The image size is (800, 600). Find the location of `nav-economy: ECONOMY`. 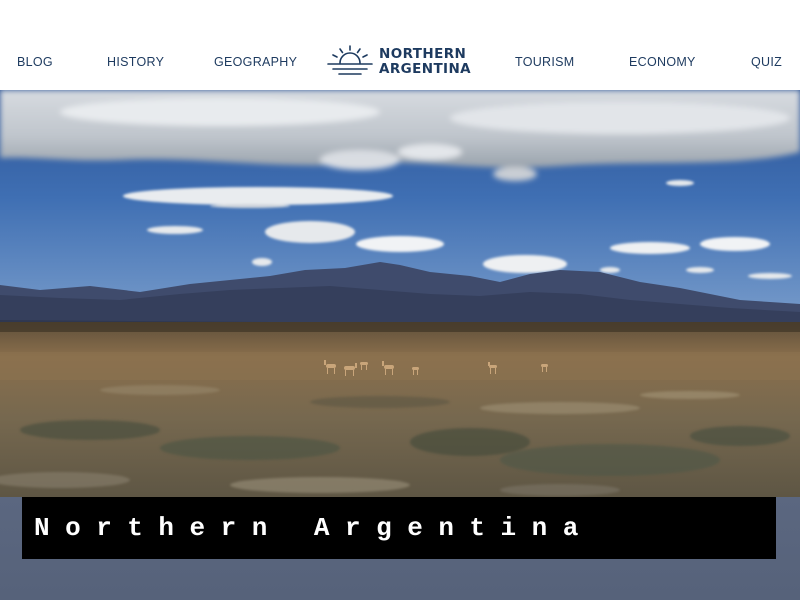

nav-economy: ECONOMY is located at coordinates (662, 62).